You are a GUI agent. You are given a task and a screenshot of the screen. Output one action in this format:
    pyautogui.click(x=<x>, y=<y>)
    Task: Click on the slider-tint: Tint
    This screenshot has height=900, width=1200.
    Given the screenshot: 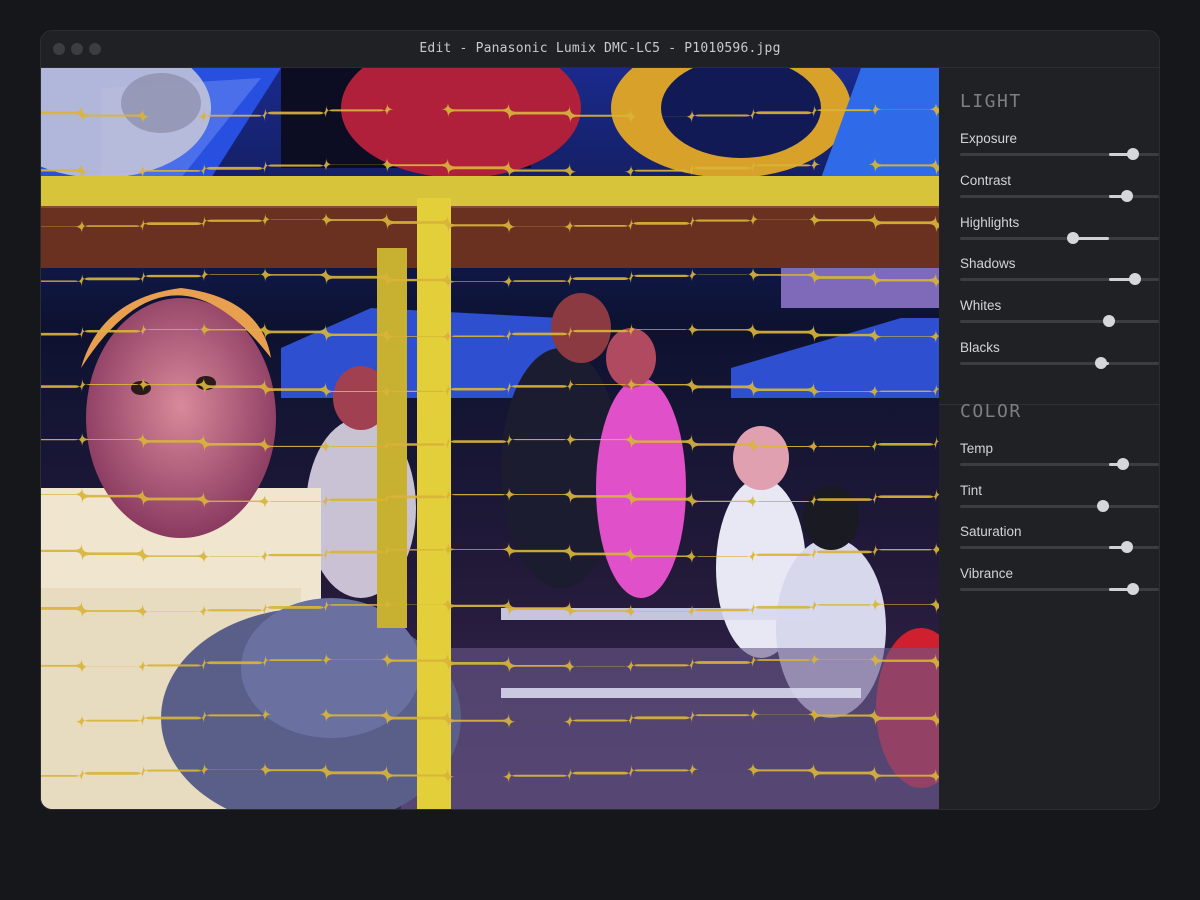 What is the action you would take?
    pyautogui.click(x=1059, y=504)
    